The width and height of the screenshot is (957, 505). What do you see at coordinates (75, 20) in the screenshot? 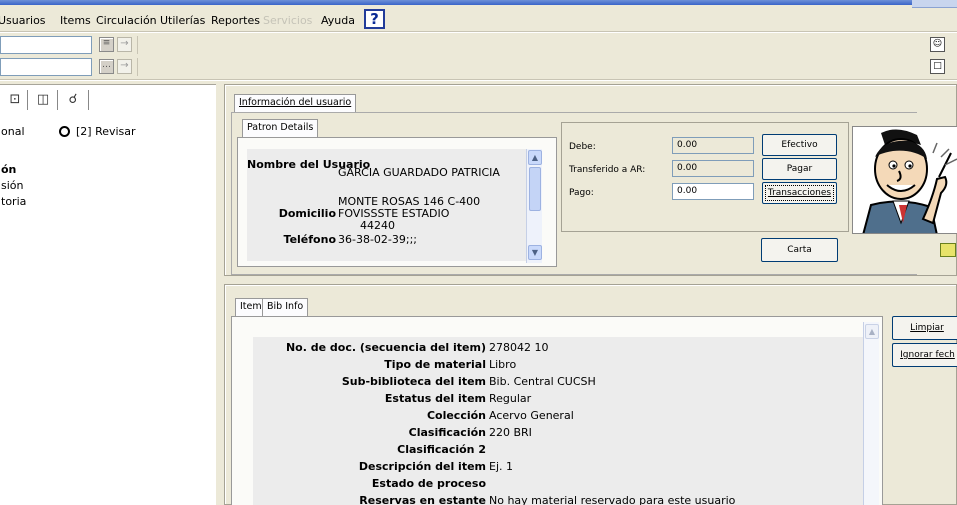
I see `menu-items: Items` at bounding box center [75, 20].